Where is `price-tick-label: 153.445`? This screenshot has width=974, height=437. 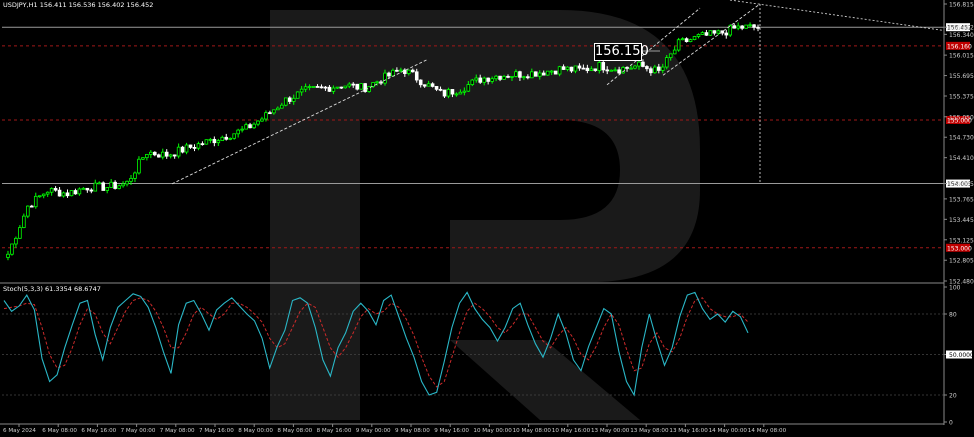 price-tick-label: 153.445 is located at coordinates (961, 220).